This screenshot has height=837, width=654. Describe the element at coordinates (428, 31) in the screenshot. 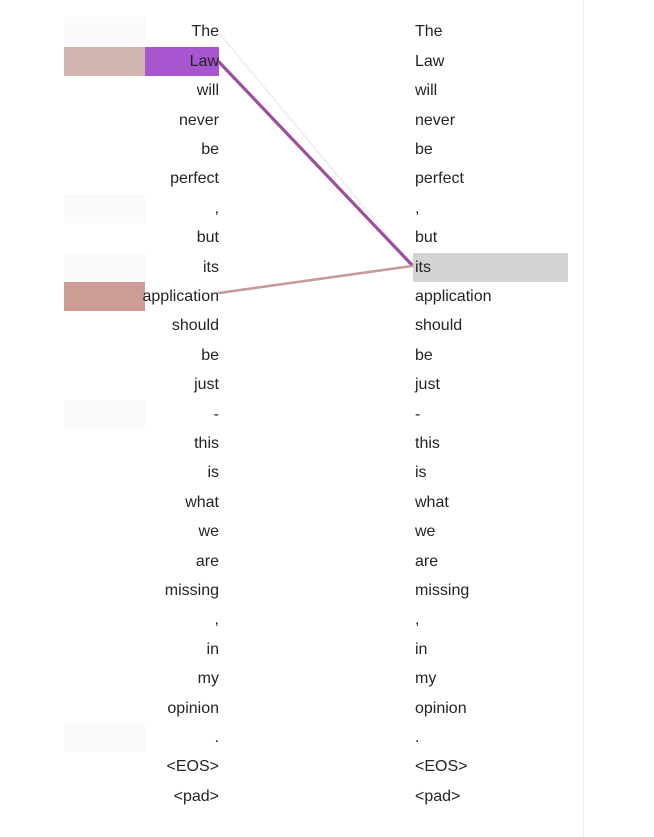

I see `target-token: The` at that location.